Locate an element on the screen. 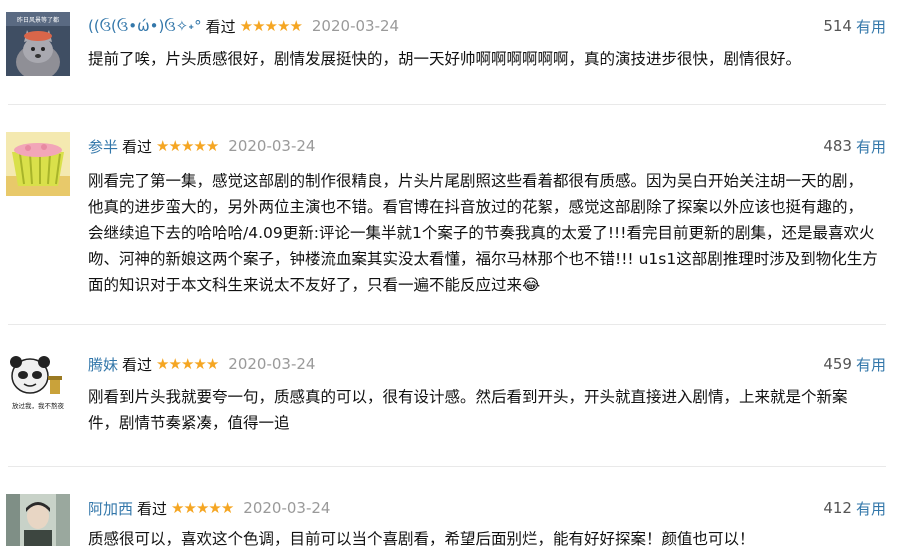 The width and height of the screenshot is (904, 546). username-link: 阿加西 is located at coordinates (110, 508).